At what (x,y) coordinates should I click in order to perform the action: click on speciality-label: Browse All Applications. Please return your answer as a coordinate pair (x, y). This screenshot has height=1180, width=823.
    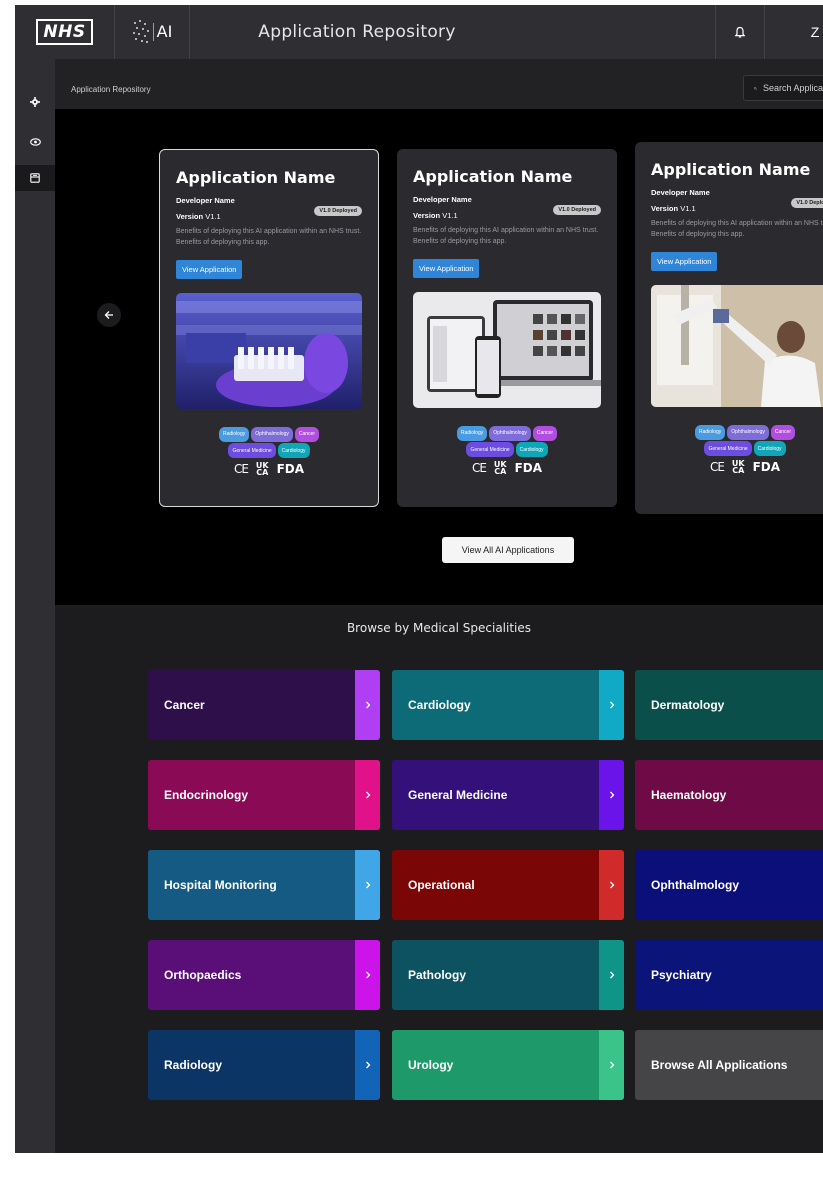
    Looking at the image, I should click on (719, 1065).